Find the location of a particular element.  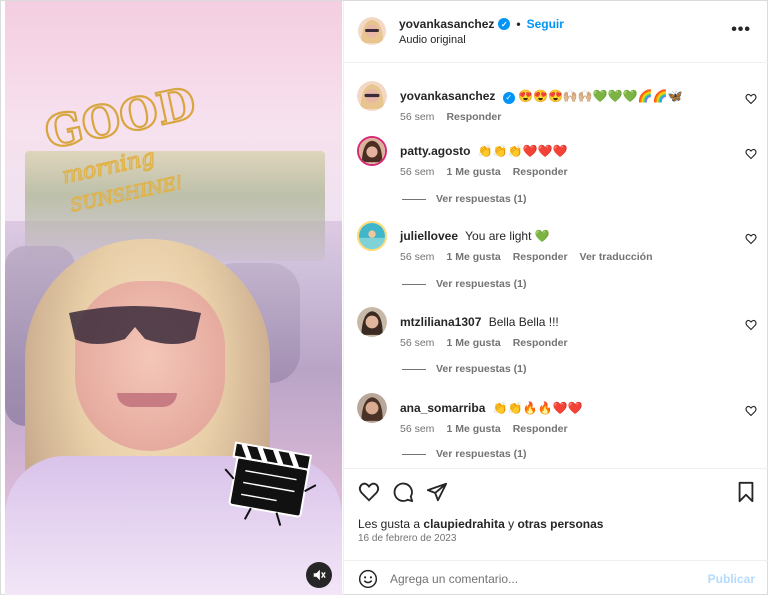

comment-line: patty.agosto 👏👏👏❤️❤️❤️ is located at coordinates (483, 151).